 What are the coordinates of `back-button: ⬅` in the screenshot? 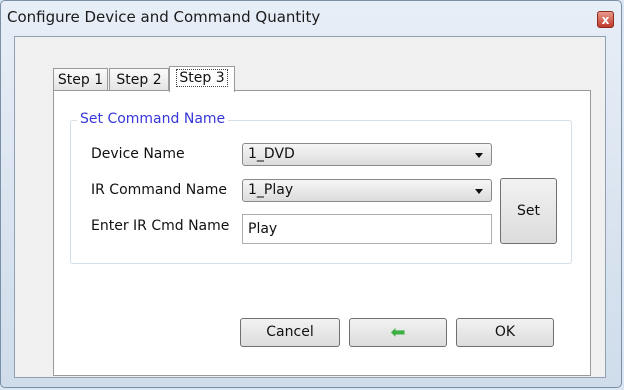 It's located at (398, 332).